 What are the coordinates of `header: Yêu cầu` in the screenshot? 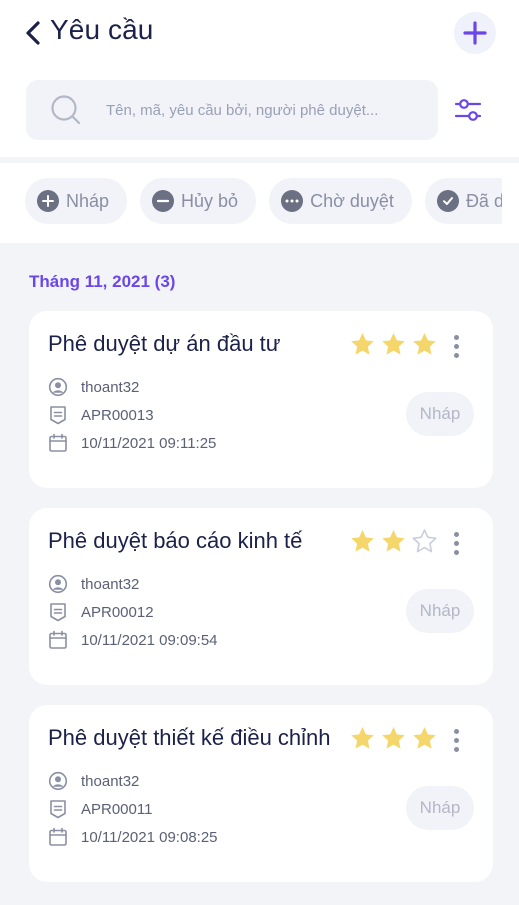 It's located at (259, 35).